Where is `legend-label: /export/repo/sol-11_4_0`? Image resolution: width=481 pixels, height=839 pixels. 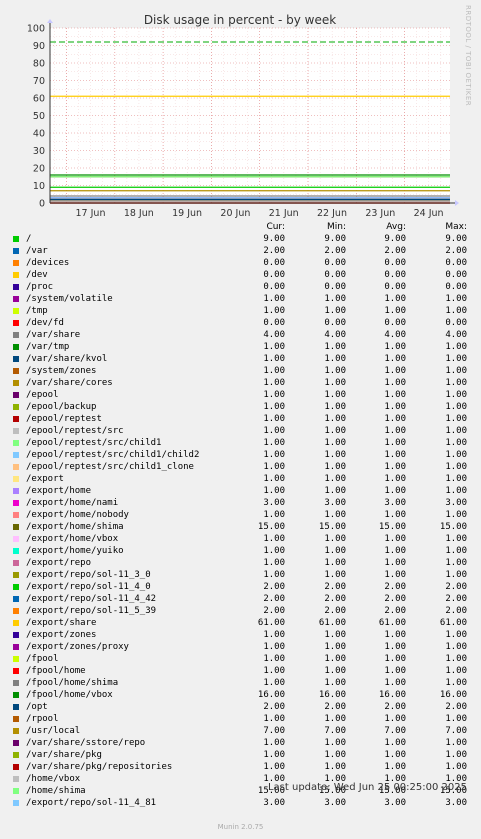
legend-label: /export/repo/sol-11_4_0 is located at coordinates (88, 587).